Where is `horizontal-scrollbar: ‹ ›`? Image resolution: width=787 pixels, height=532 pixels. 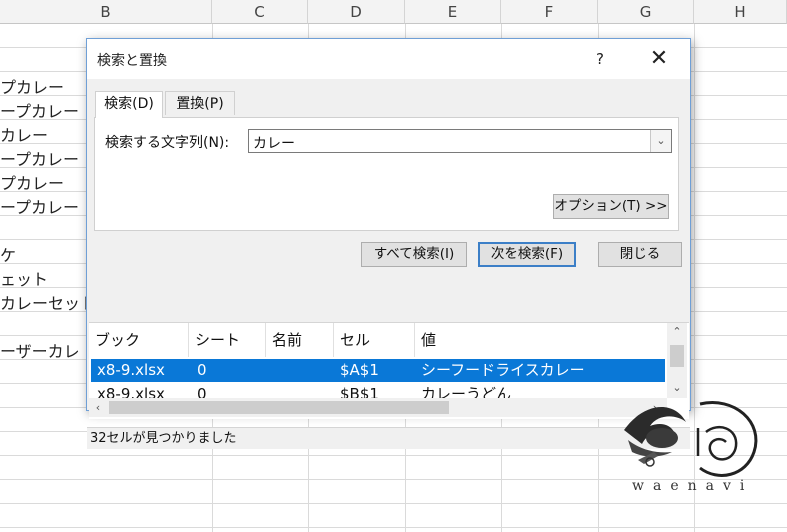
horizontal-scrollbar: ‹ › is located at coordinates (378, 407).